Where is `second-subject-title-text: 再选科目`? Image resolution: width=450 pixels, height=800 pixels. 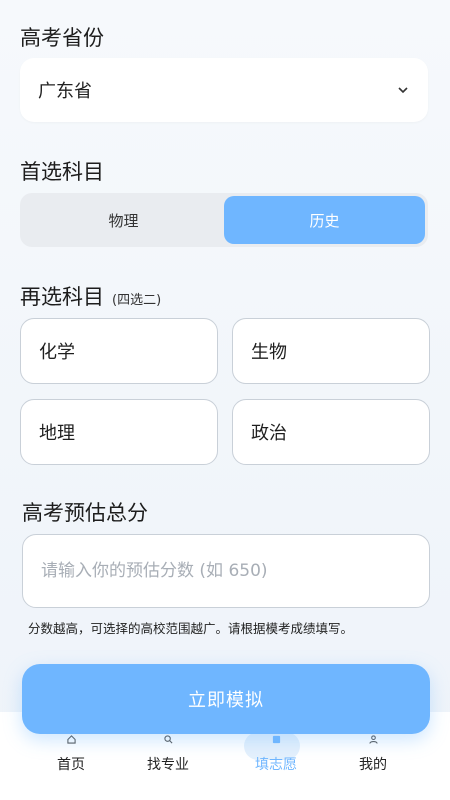 second-subject-title-text: 再选科目 is located at coordinates (62, 297).